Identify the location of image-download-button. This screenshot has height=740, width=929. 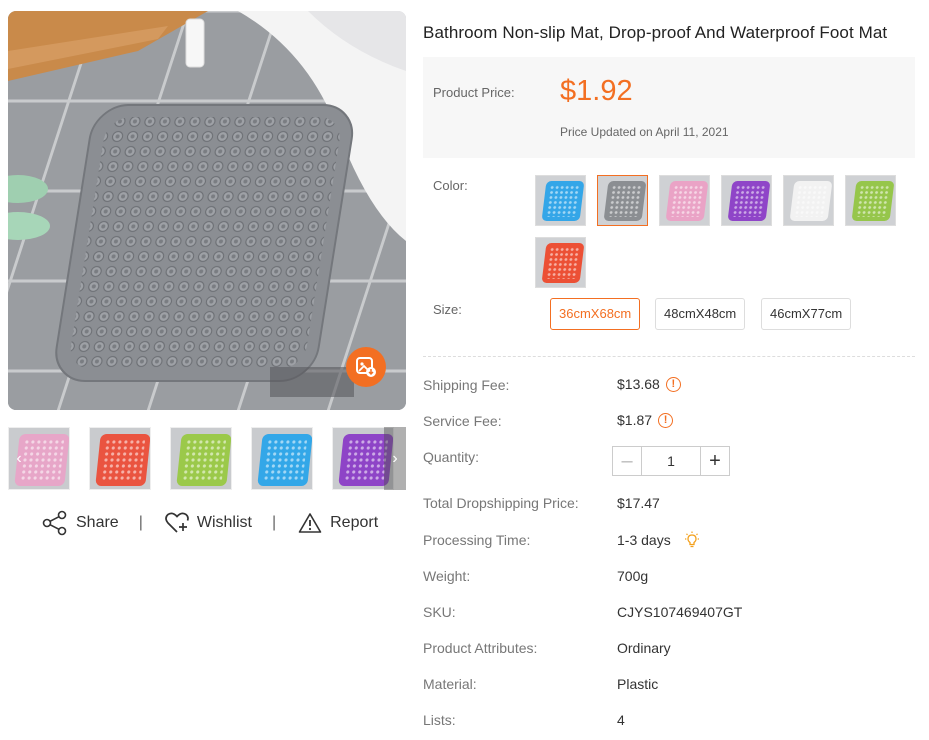
(366, 367).